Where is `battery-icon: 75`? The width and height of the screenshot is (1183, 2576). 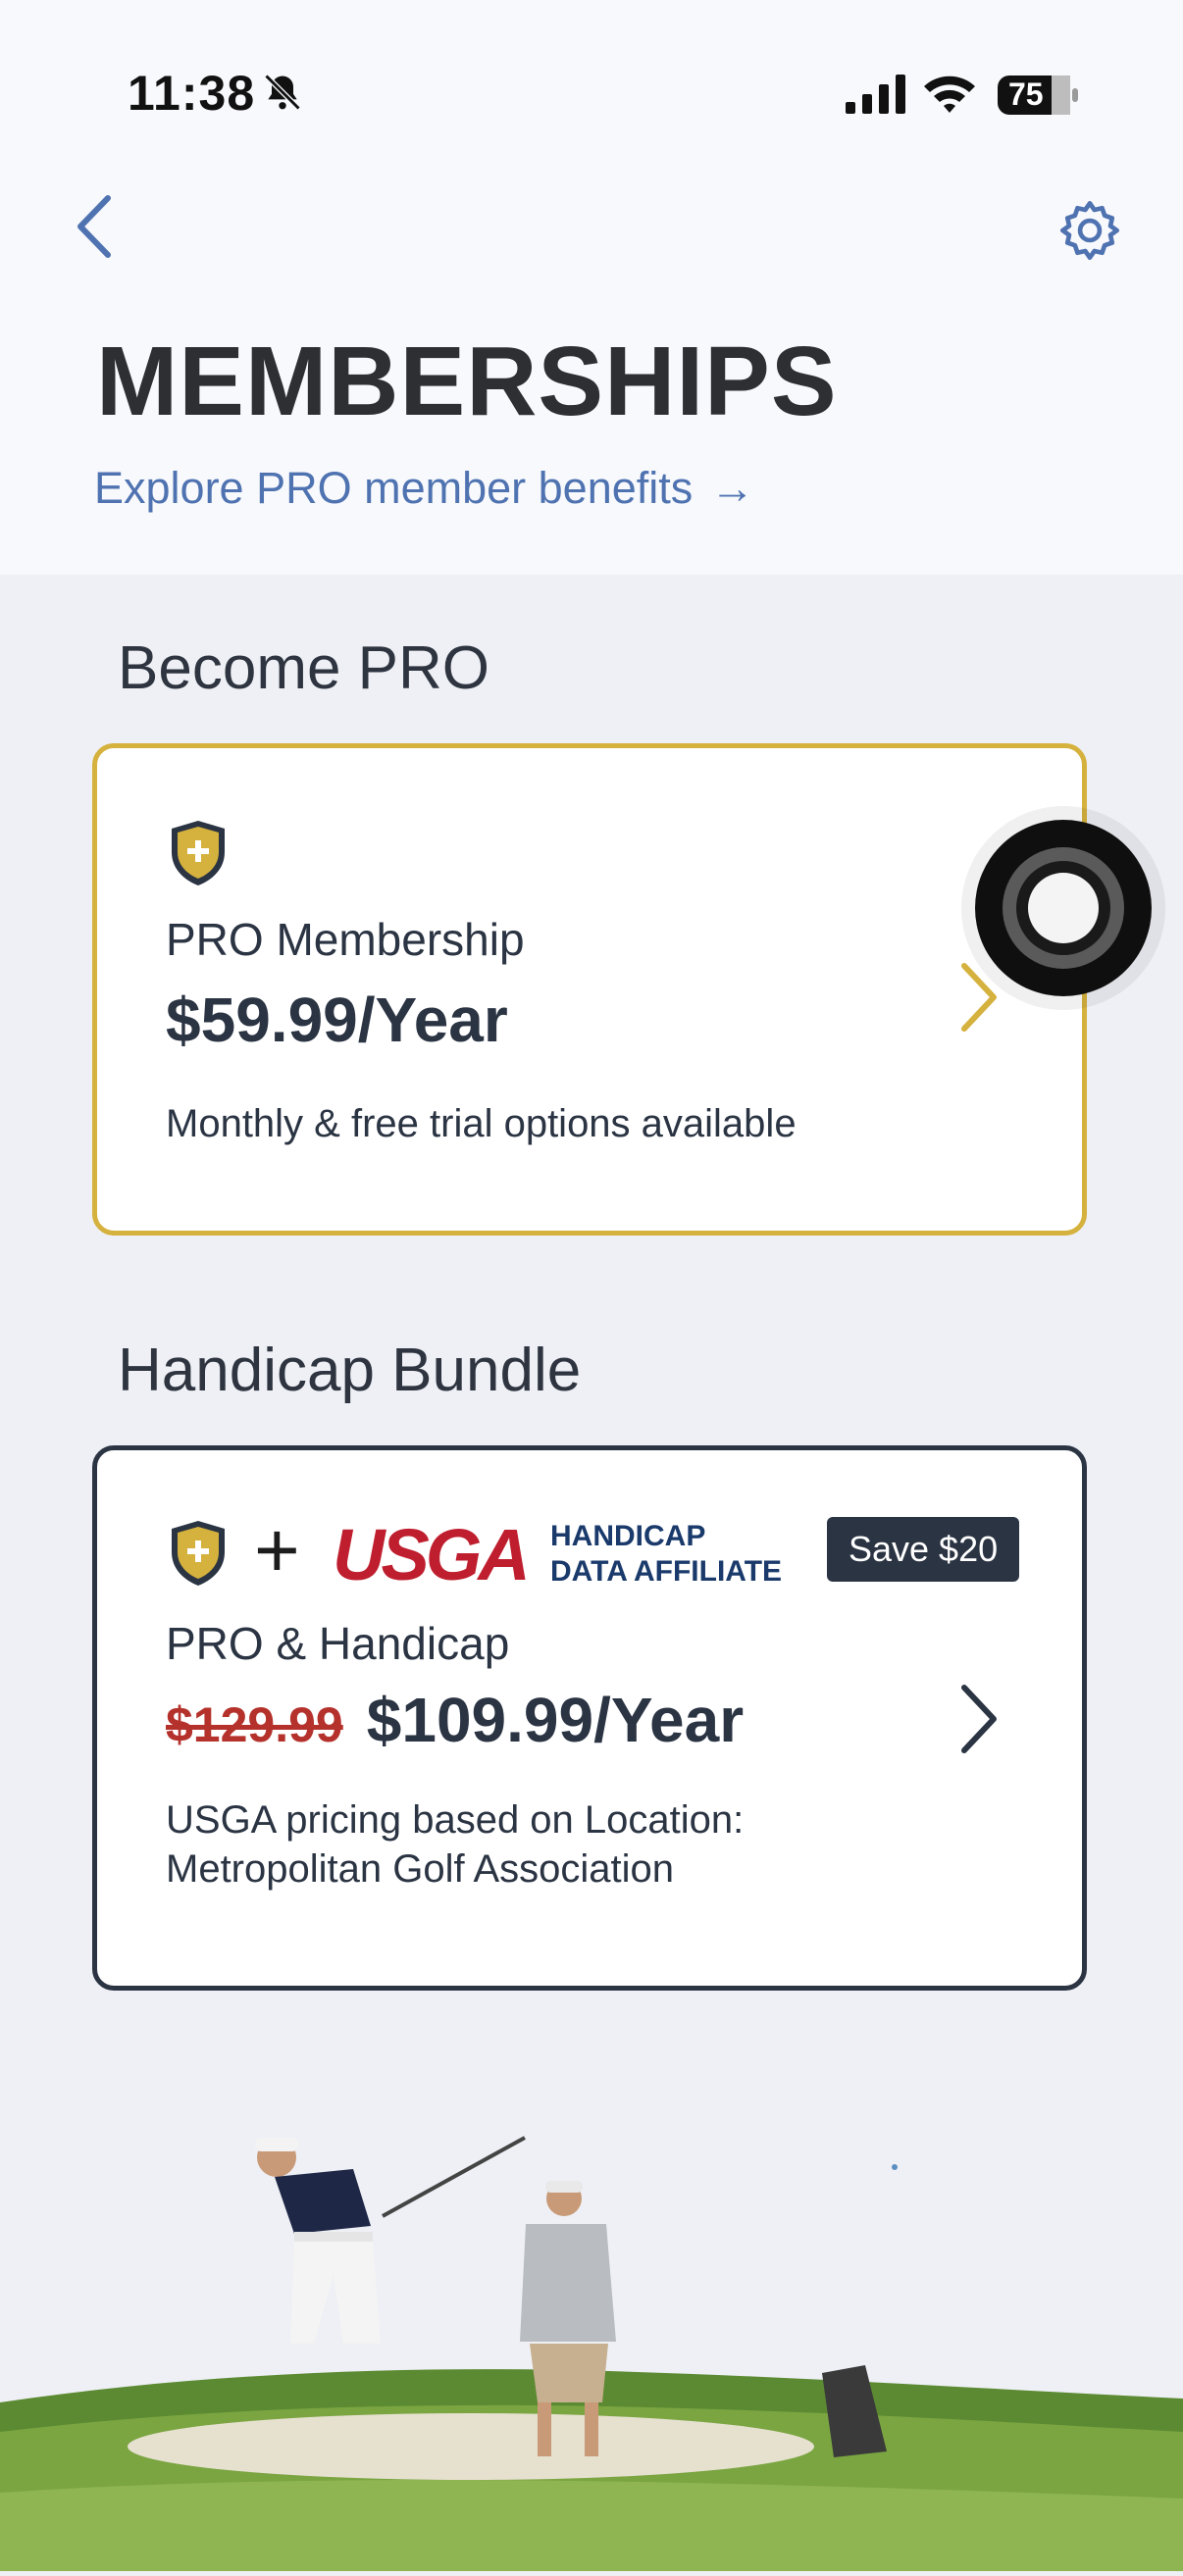 battery-icon: 75 is located at coordinates (1038, 98).